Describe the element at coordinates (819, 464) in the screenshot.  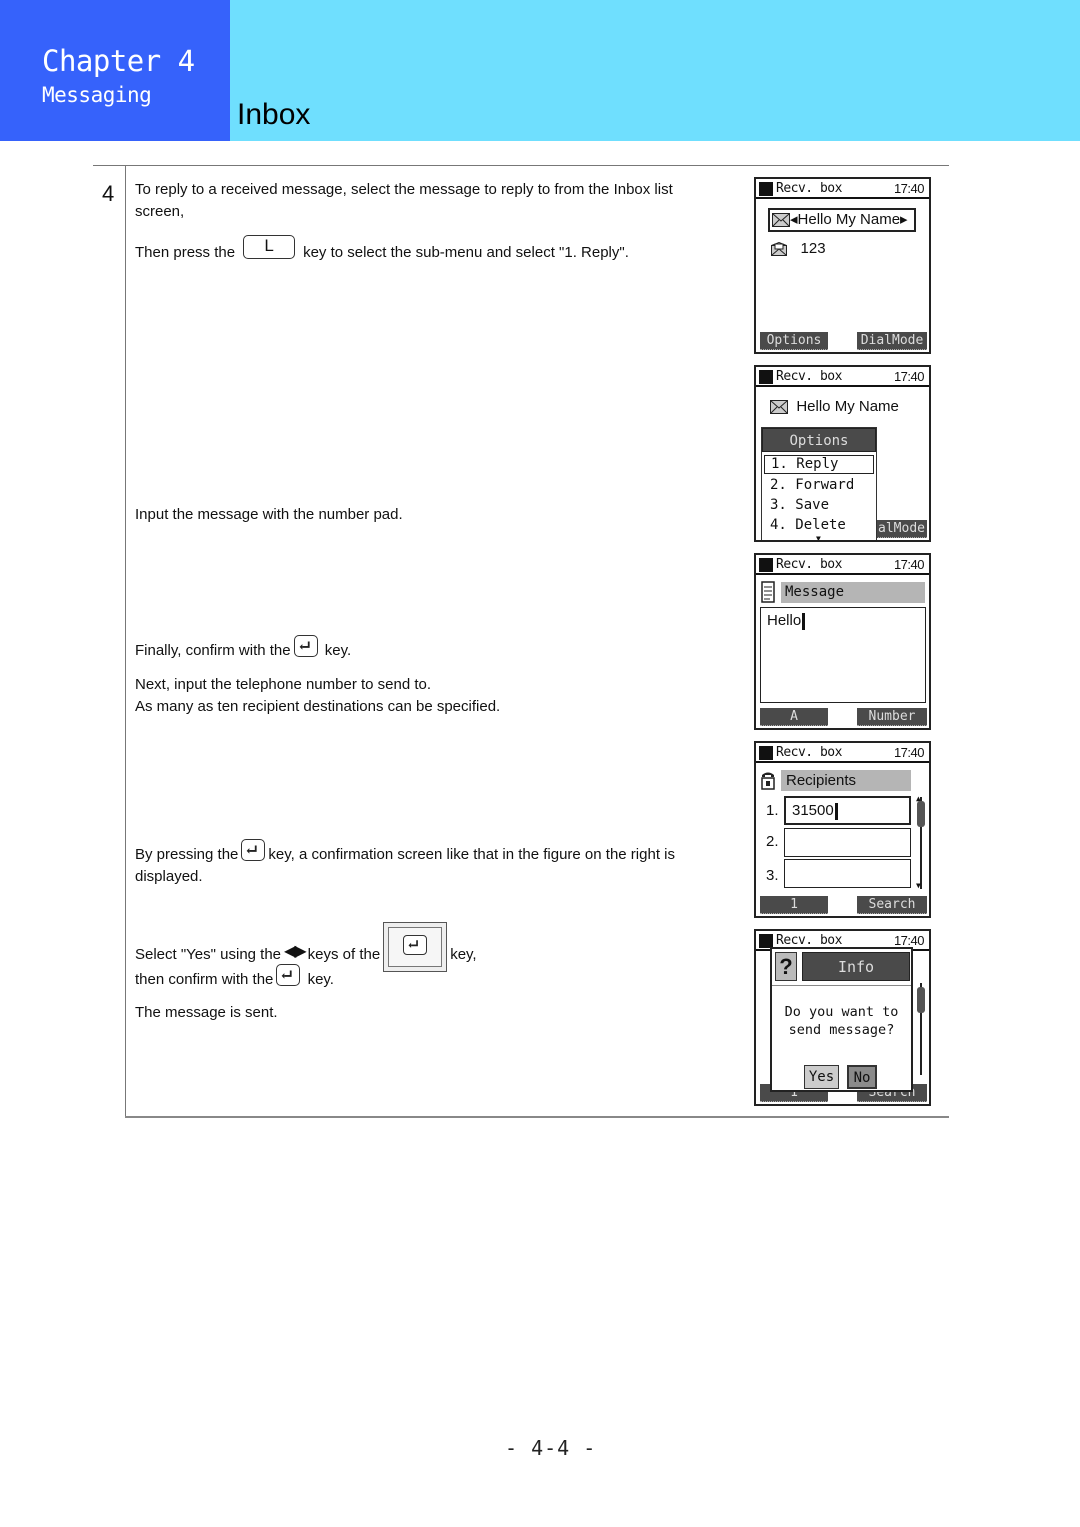
I see `menu-item-reply: 1. Reply` at that location.